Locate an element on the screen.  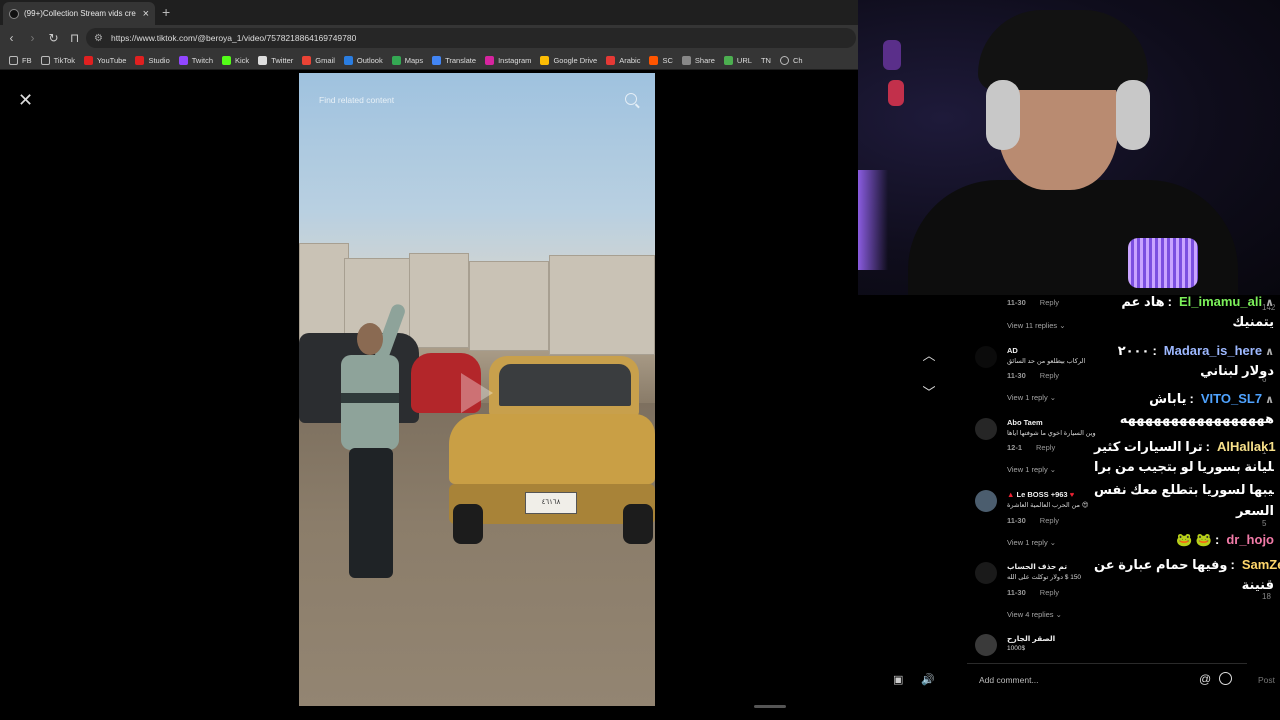
site-settings-icon: ⚙ is located at coordinates (98, 38).